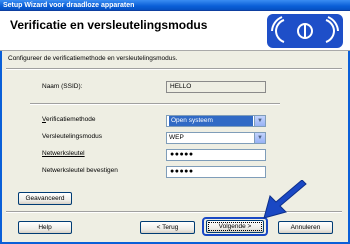  Describe the element at coordinates (285, 199) in the screenshot. I see `pointer-arrow-icon` at that location.